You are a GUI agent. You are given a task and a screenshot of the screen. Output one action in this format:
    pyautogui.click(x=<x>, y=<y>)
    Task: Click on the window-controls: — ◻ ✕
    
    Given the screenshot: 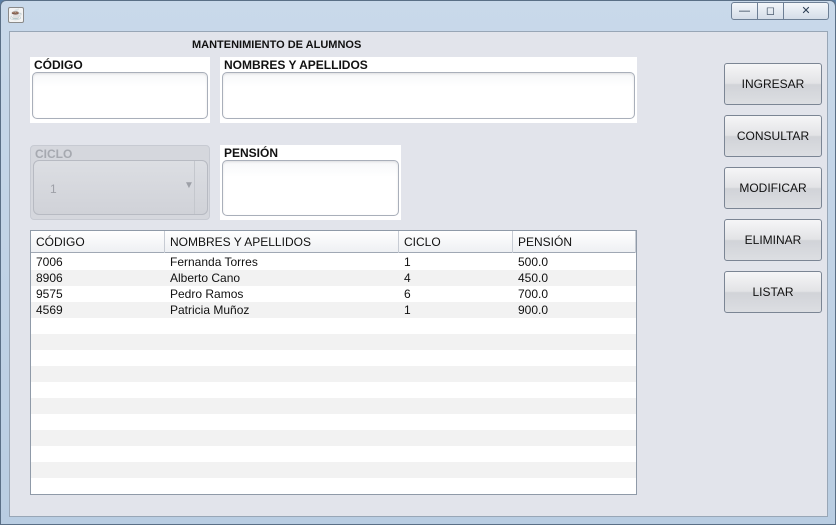 What is the action you would take?
    pyautogui.click(x=780, y=11)
    